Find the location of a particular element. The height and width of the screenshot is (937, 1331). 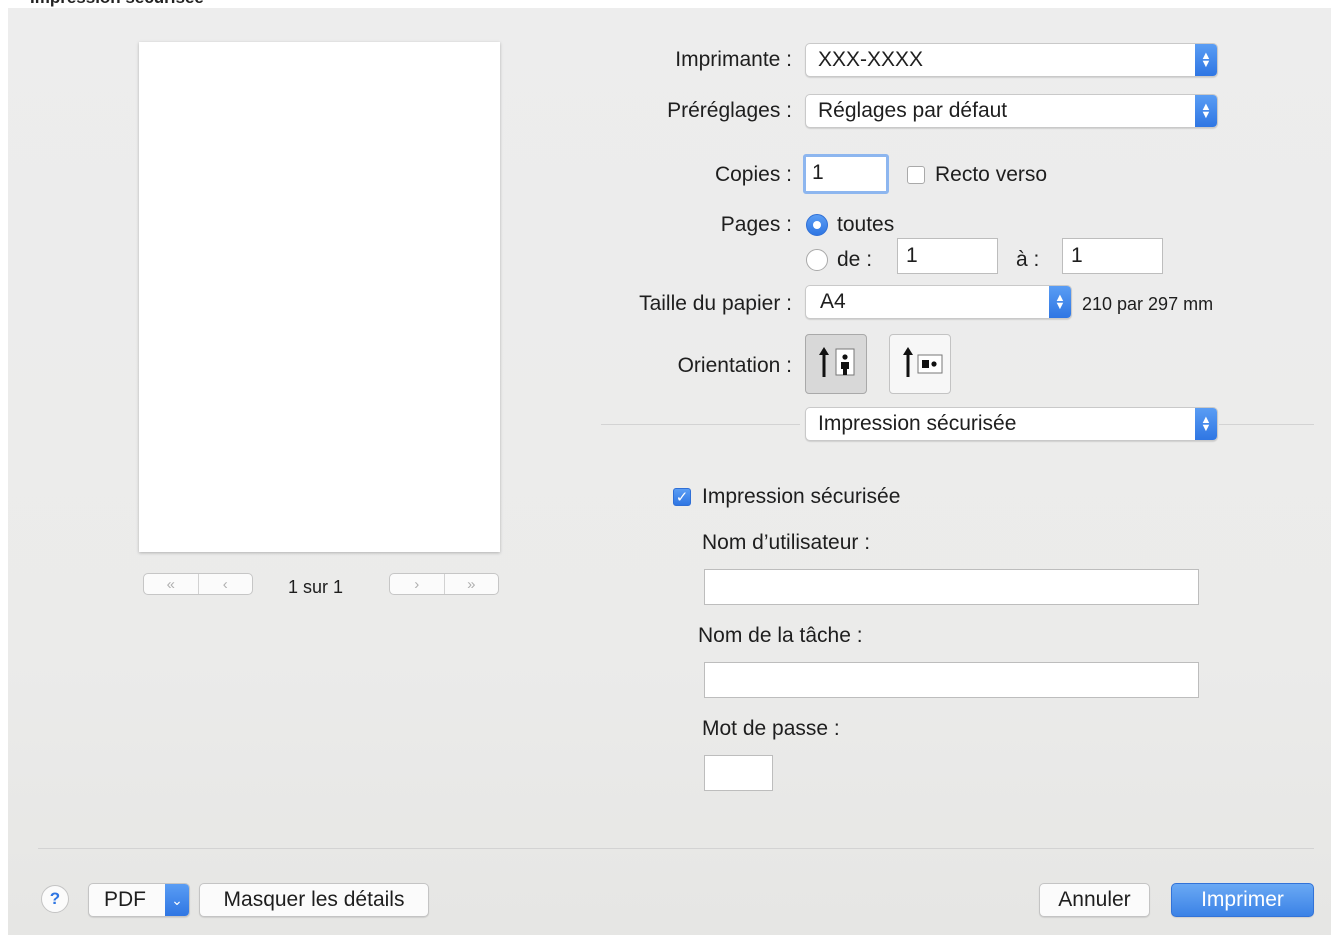

chevron-right-icon: › is located at coordinates (417, 584).